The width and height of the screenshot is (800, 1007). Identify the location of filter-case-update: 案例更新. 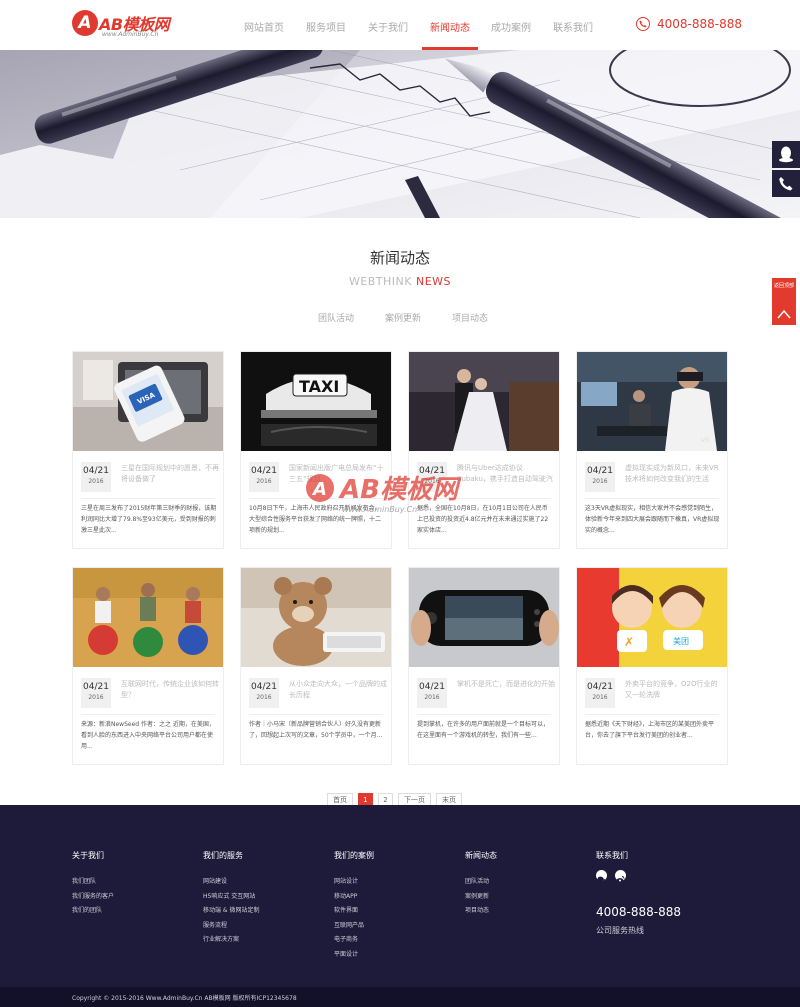
(403, 317).